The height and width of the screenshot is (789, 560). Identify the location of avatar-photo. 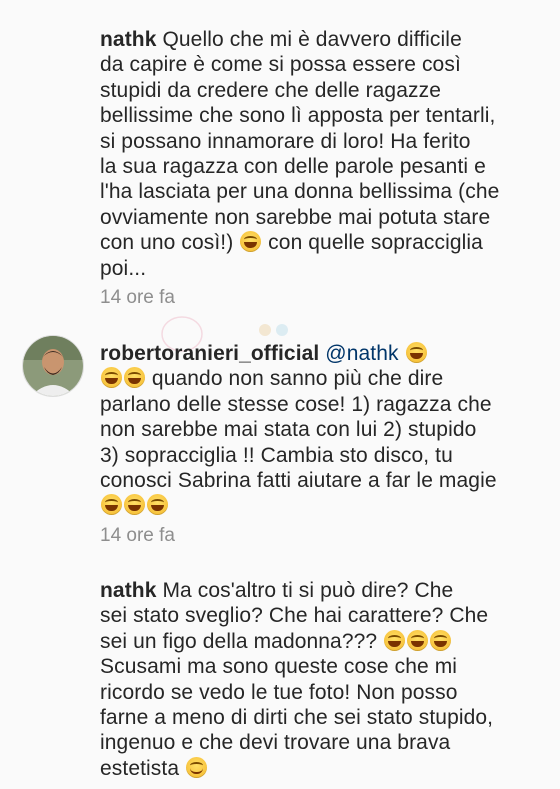
(53, 366).